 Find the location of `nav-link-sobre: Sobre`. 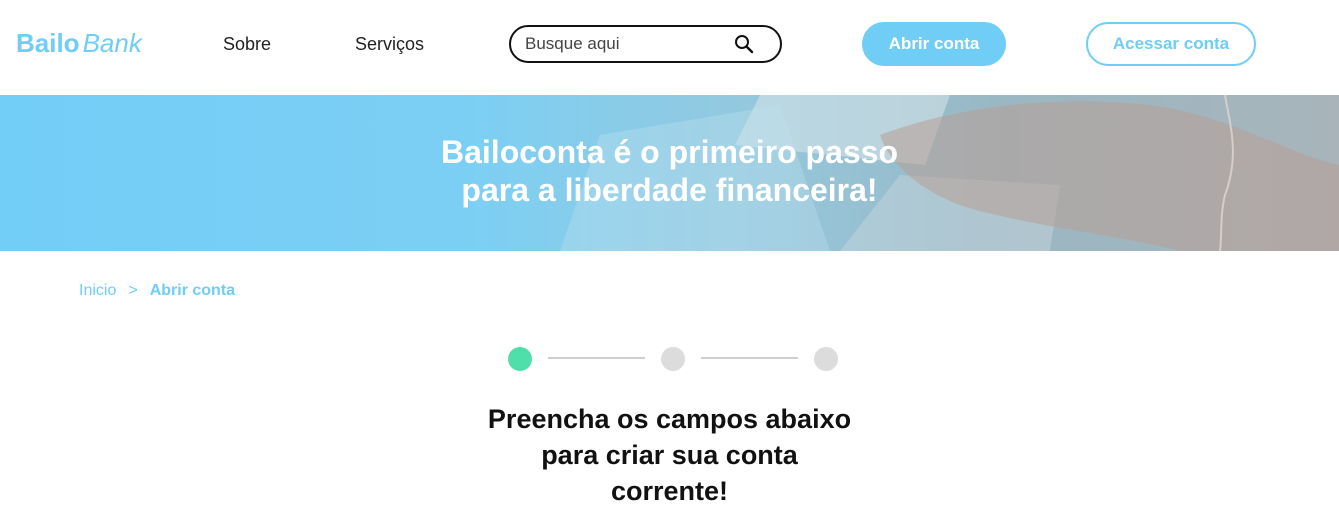

nav-link-sobre: Sobre is located at coordinates (247, 44).